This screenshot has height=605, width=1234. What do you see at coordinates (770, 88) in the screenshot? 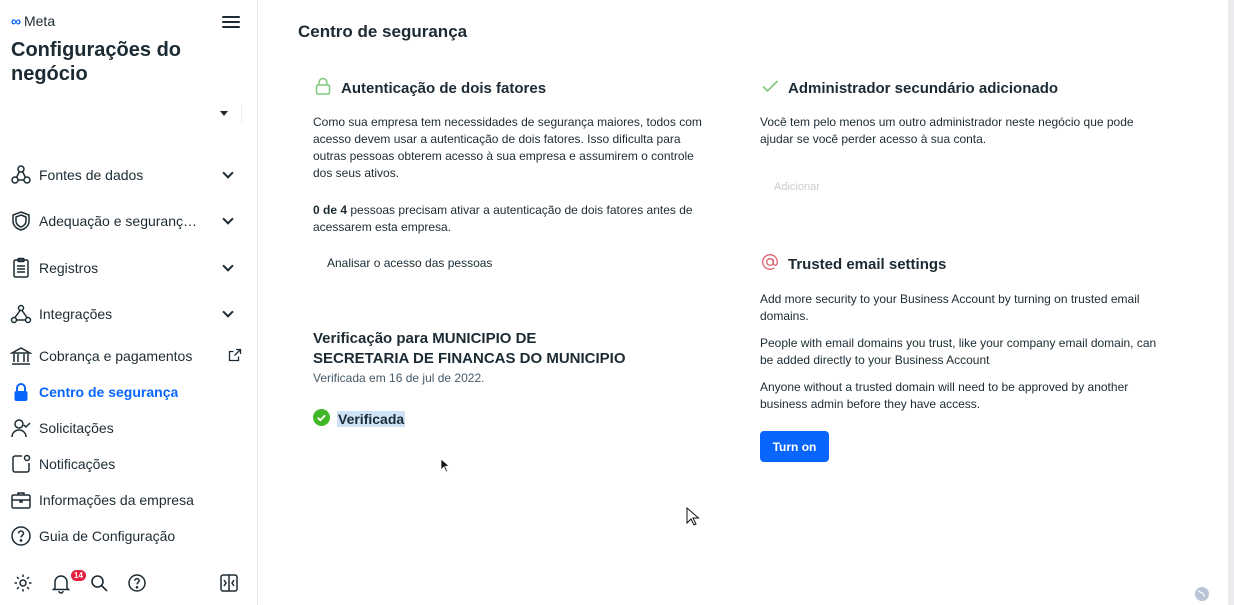
I see `checkmark-icon` at bounding box center [770, 88].